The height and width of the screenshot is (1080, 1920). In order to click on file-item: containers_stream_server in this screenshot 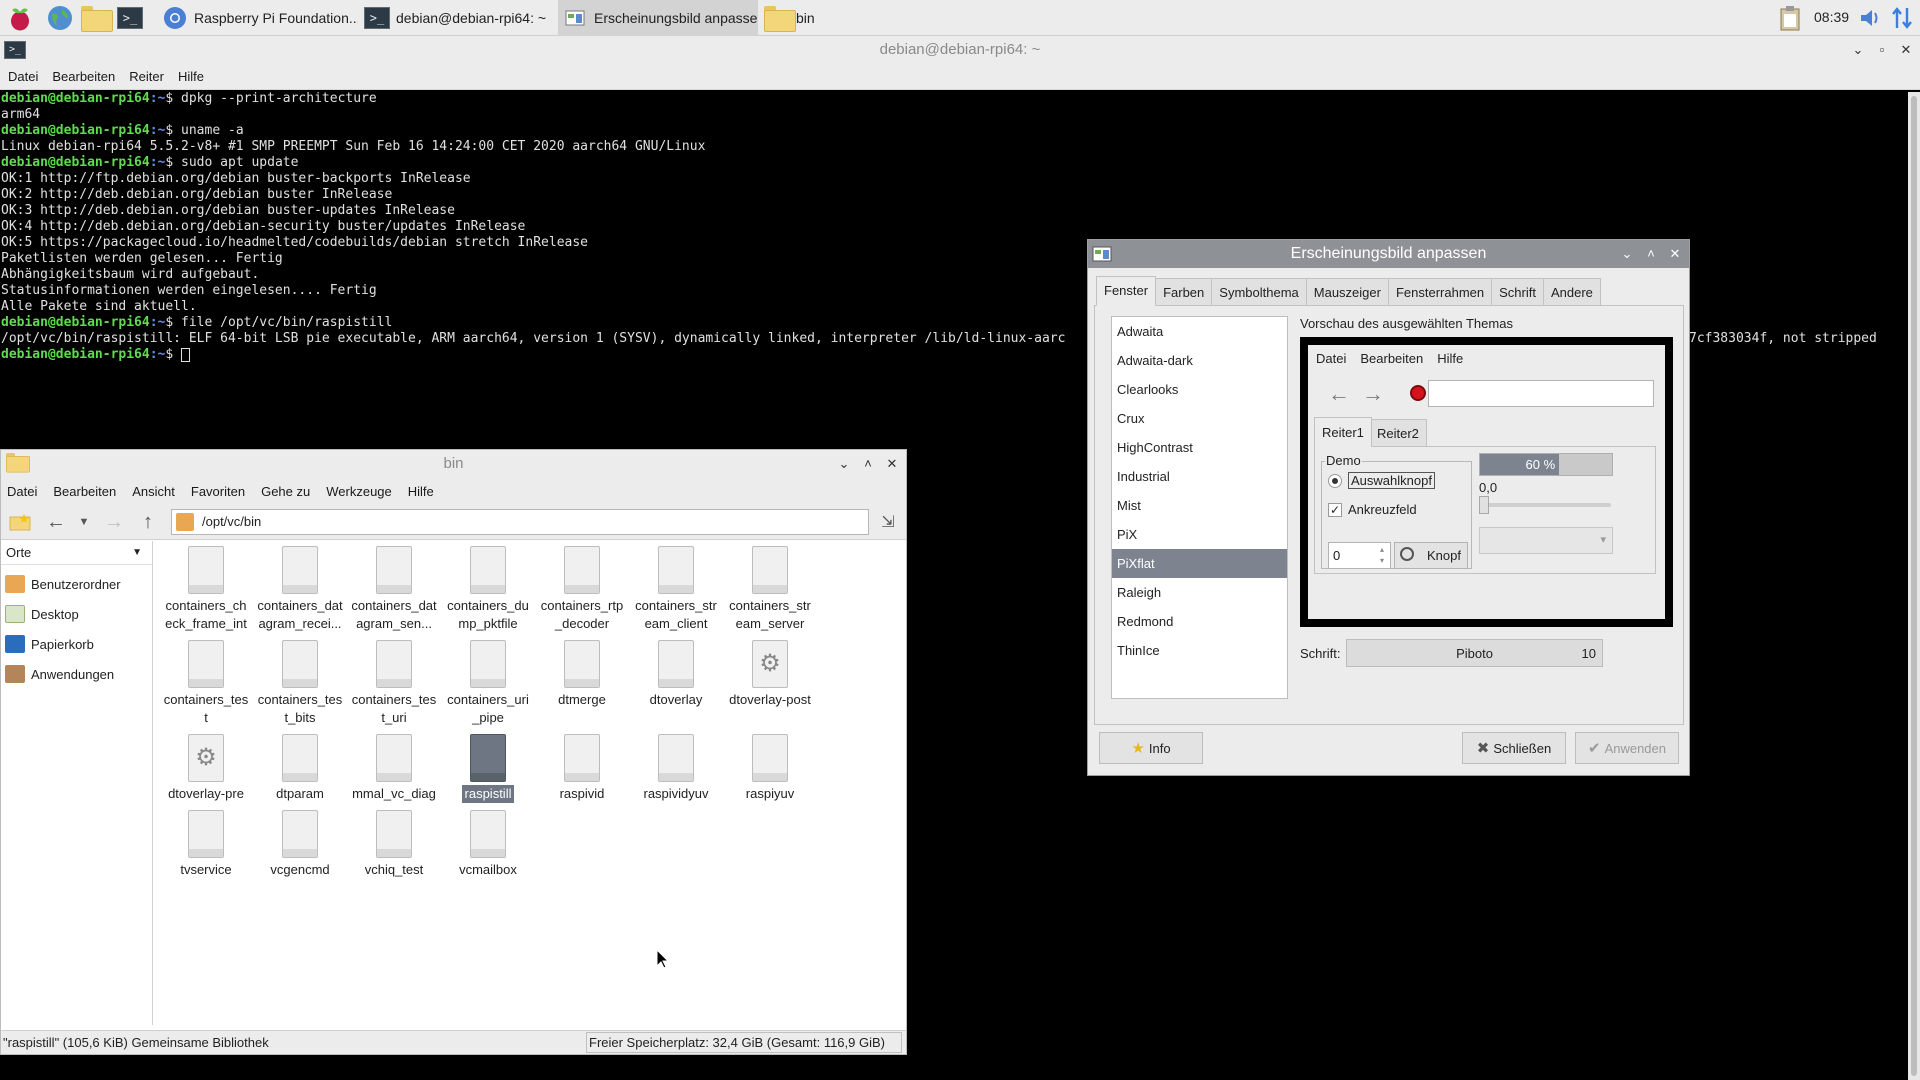, I will do `click(770, 589)`.